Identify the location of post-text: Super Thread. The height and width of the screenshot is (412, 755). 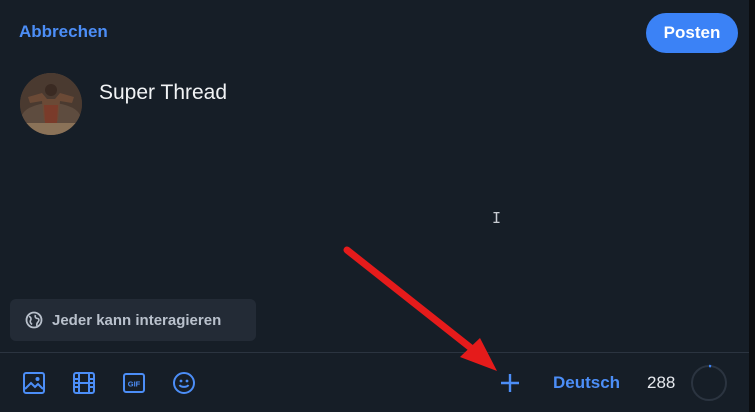
(163, 93).